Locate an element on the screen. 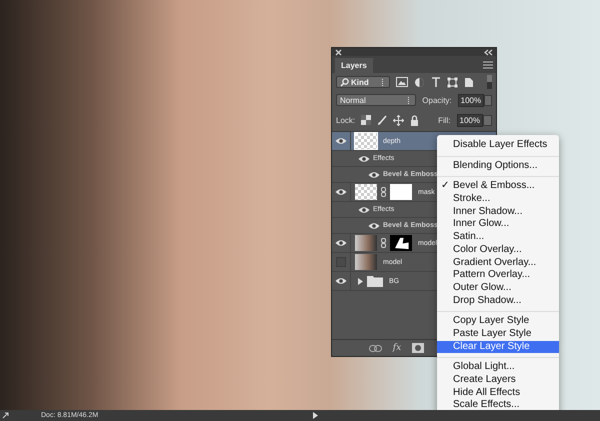 The image size is (600, 421). move-icon is located at coordinates (398, 120).